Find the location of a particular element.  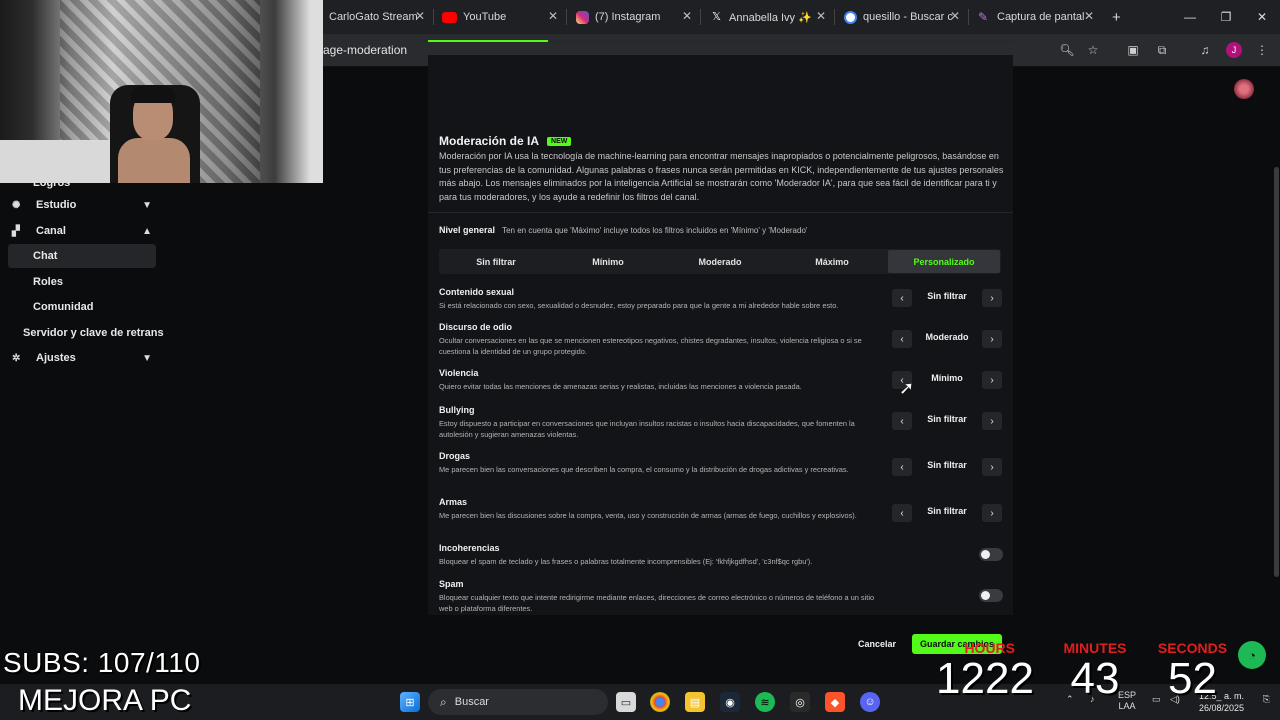

menu-dots-icon: ⋮ is located at coordinates (1262, 50).